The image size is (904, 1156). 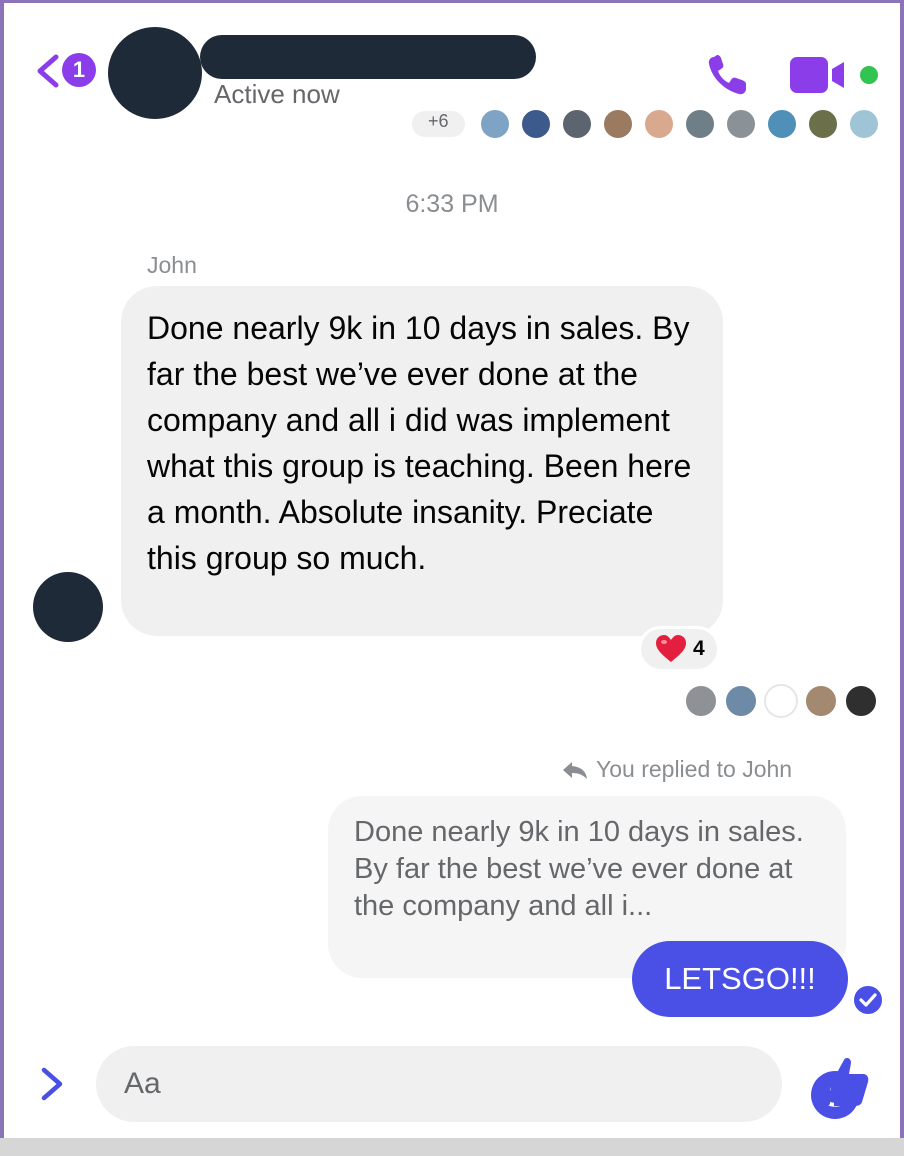 What do you see at coordinates (699, 648) in the screenshot?
I see `reaction-count: 4` at bounding box center [699, 648].